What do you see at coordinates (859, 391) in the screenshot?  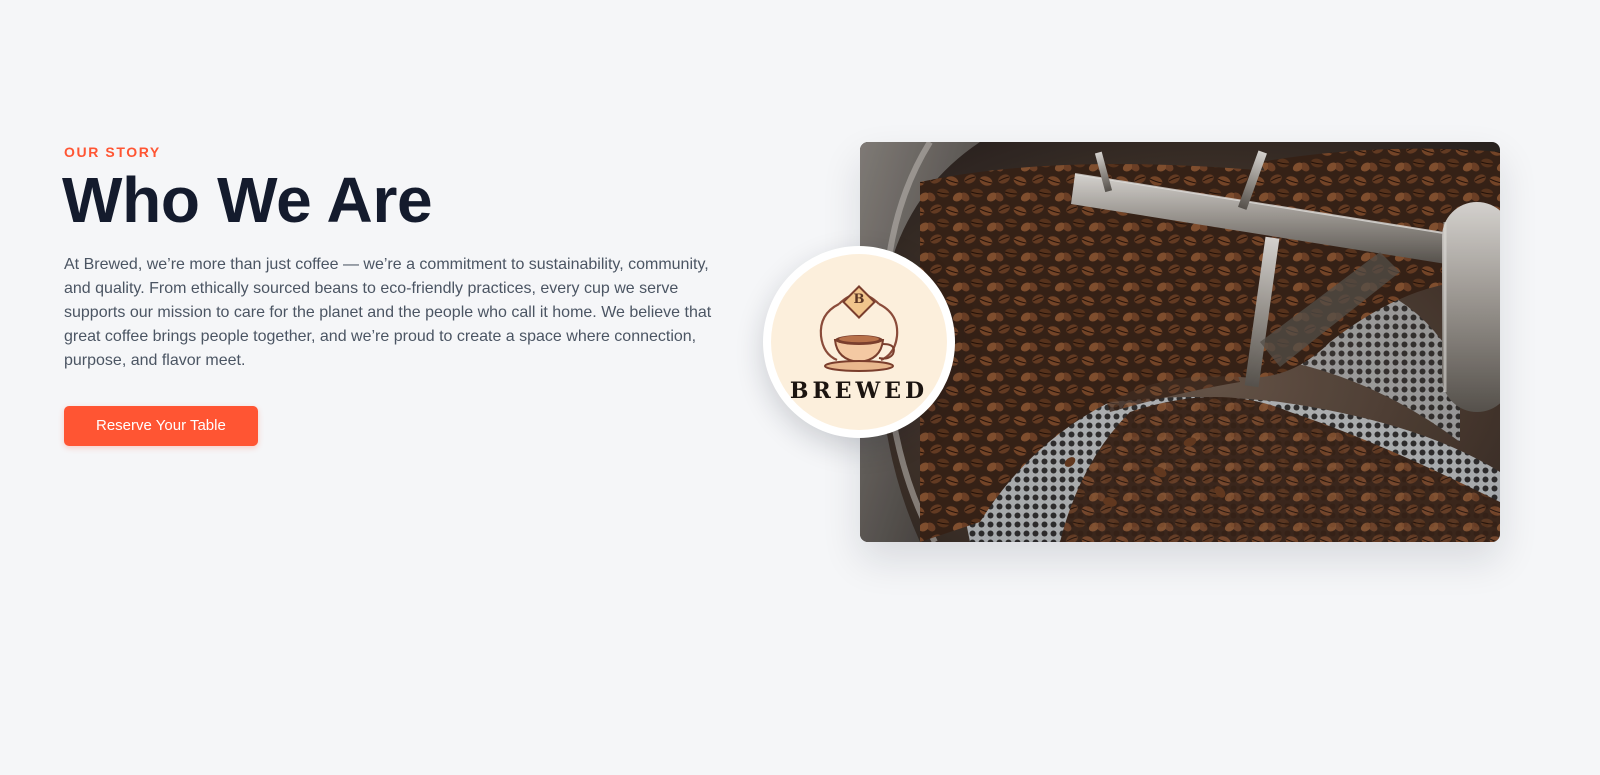 I see `logo-brand-text: BREWED` at bounding box center [859, 391].